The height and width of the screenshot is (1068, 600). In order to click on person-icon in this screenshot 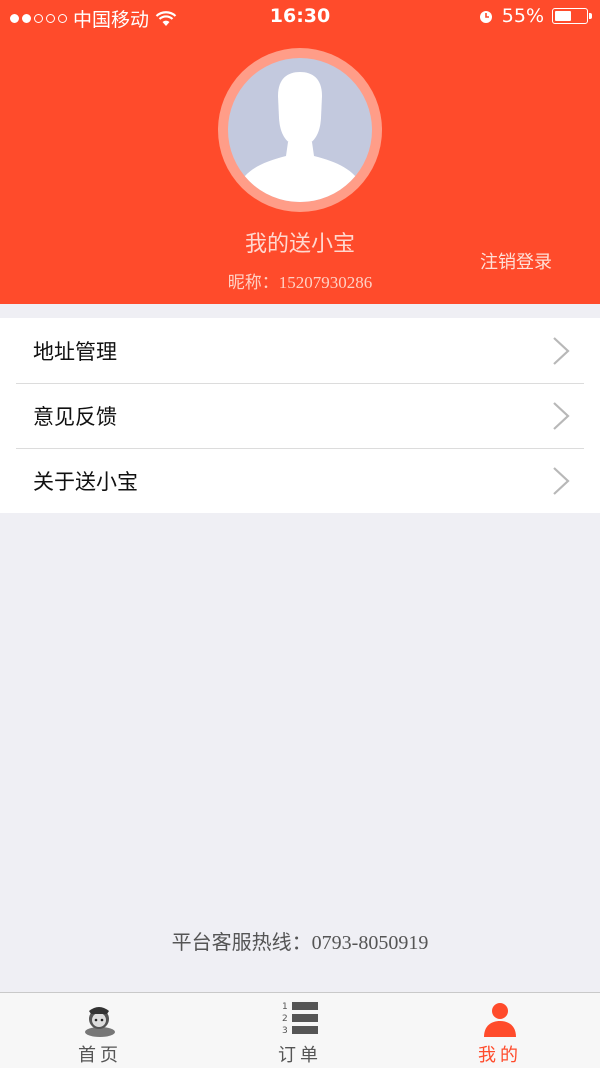, I will do `click(500, 1020)`.